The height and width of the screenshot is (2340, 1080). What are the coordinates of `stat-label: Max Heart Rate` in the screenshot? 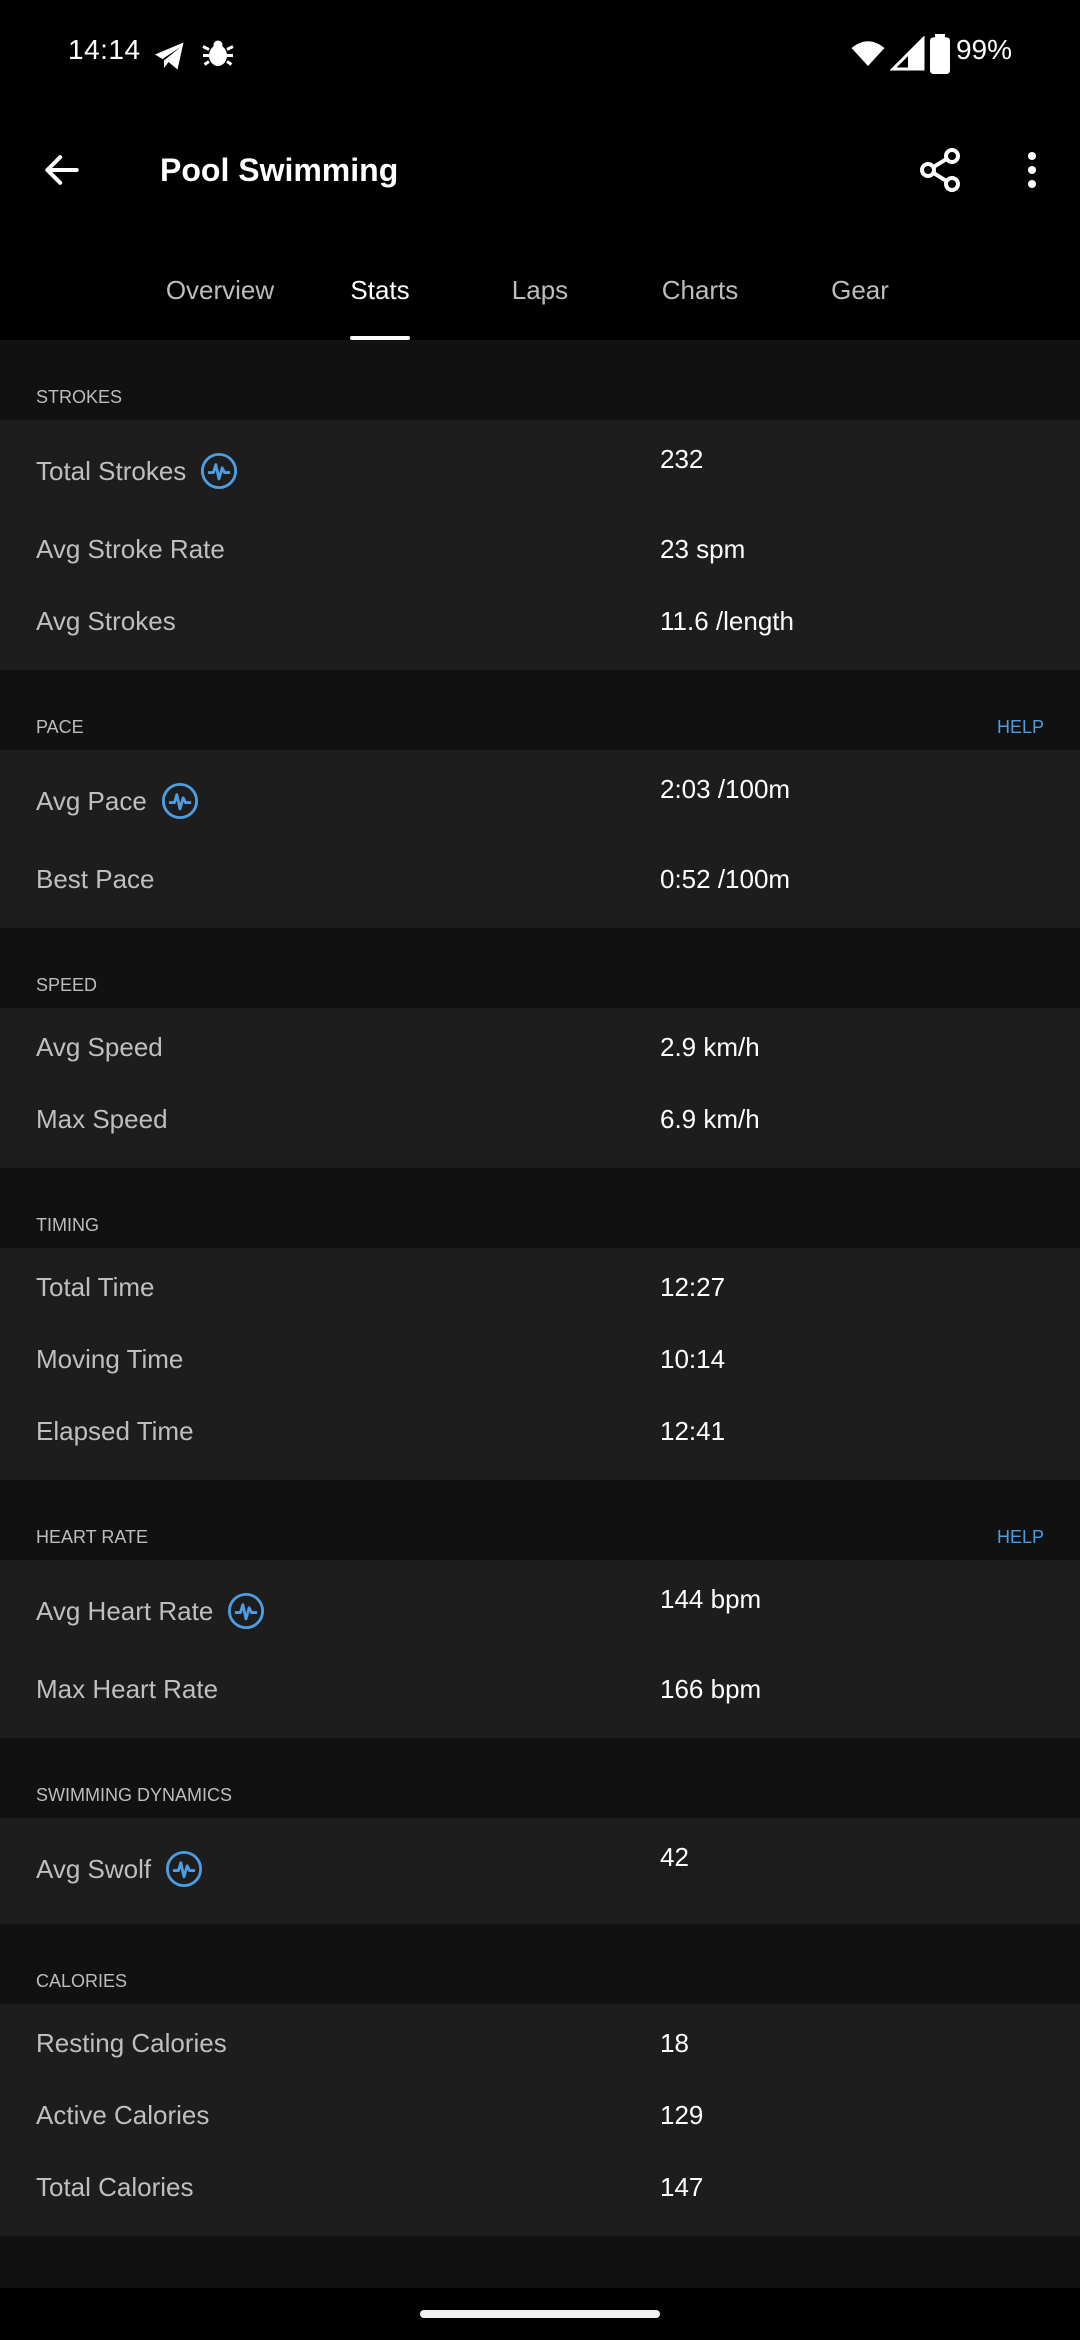 It's located at (127, 1689).